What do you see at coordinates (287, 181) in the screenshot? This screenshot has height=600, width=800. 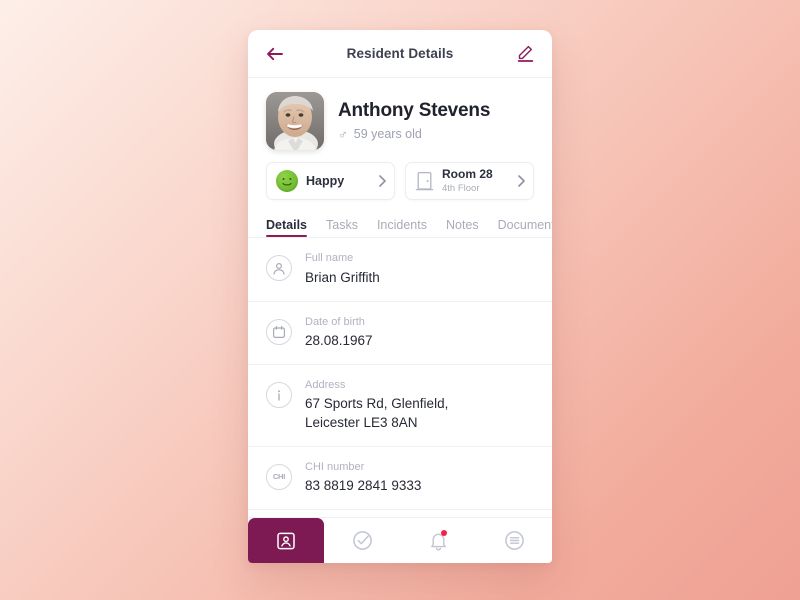 I see `smiley-face-icon` at bounding box center [287, 181].